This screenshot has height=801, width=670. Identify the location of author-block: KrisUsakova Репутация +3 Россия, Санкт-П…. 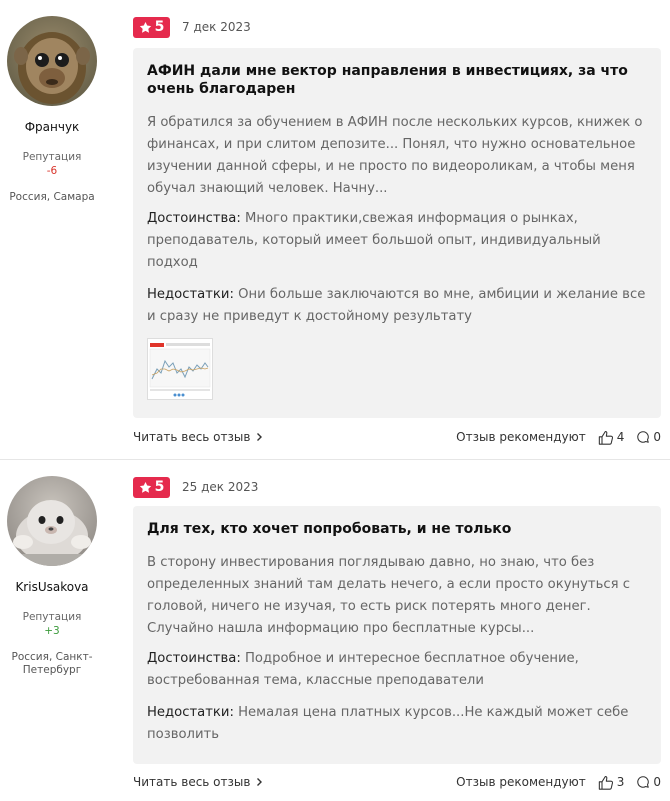
(52, 576).